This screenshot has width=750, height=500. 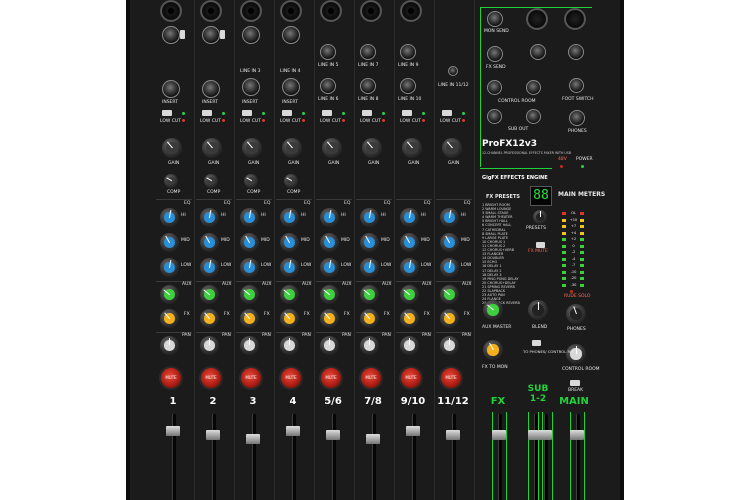 I want to click on control-room-left, so click(x=494, y=87).